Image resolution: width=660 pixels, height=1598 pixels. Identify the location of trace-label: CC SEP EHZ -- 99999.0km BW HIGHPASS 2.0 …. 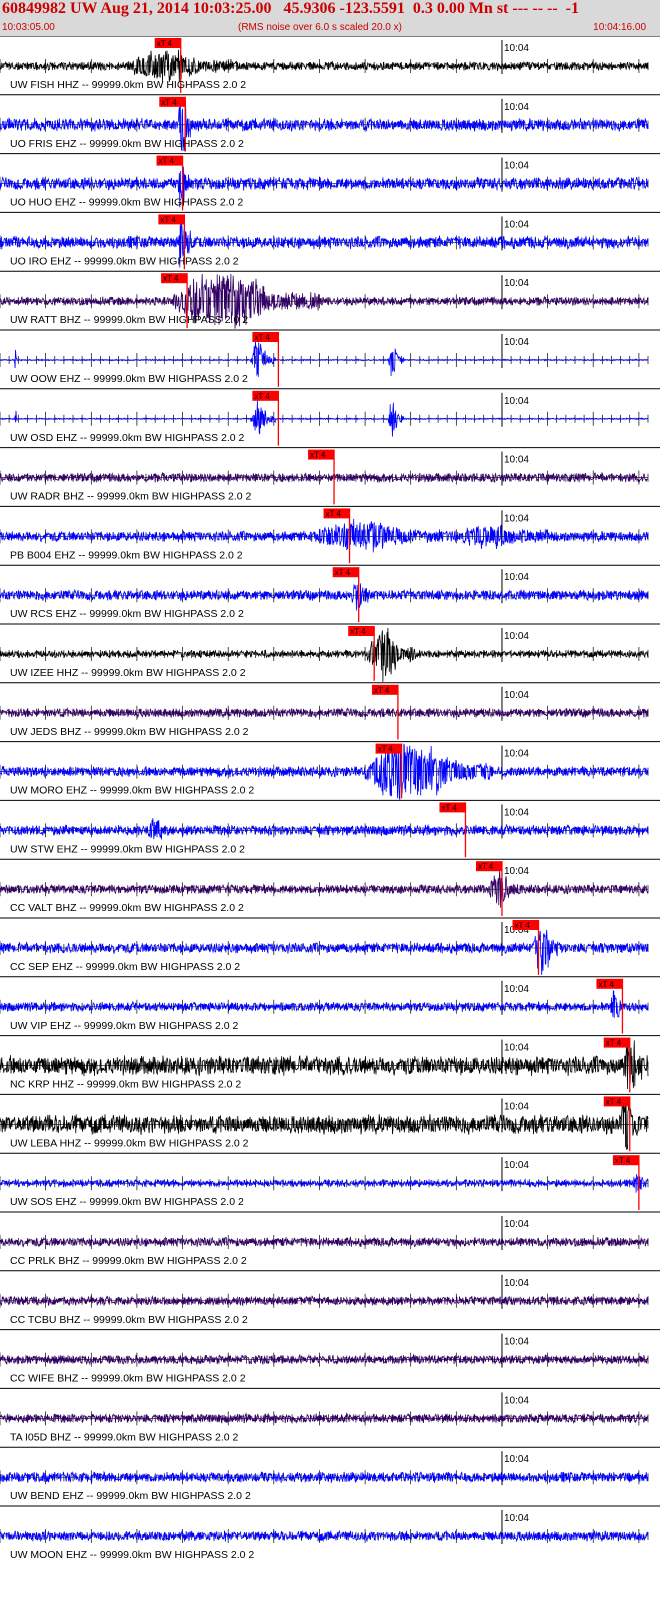
(125, 967).